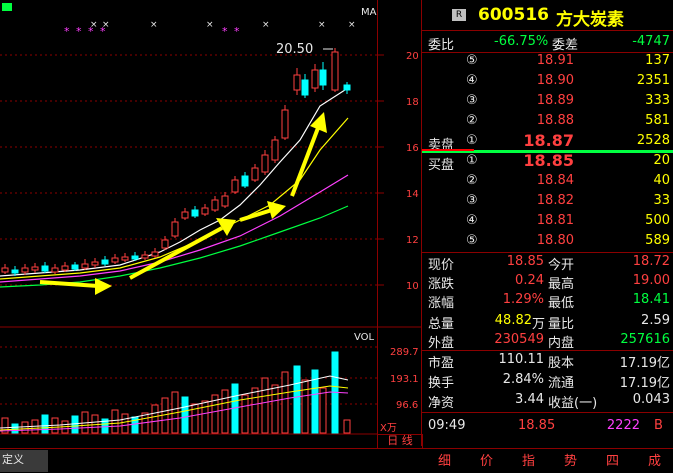  I want to click on custom-button: 定义, so click(24, 461).